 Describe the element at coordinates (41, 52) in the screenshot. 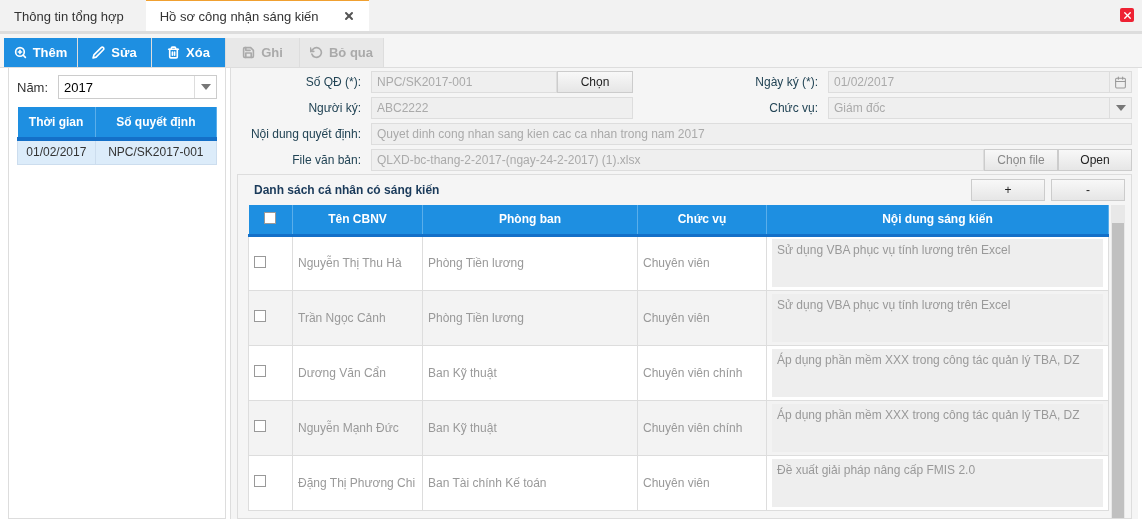

I see `toolbar-button: Thêm` at that location.